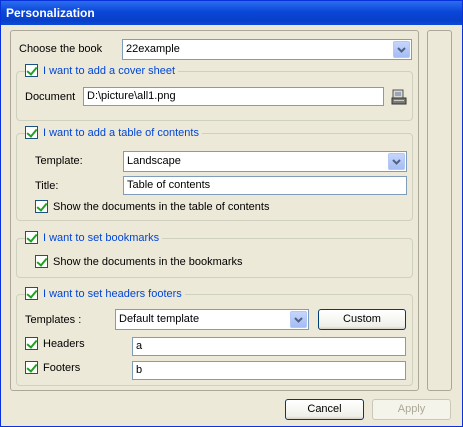 The height and width of the screenshot is (427, 463). Describe the element at coordinates (64, 343) in the screenshot. I see `headers-label: Headers` at that location.